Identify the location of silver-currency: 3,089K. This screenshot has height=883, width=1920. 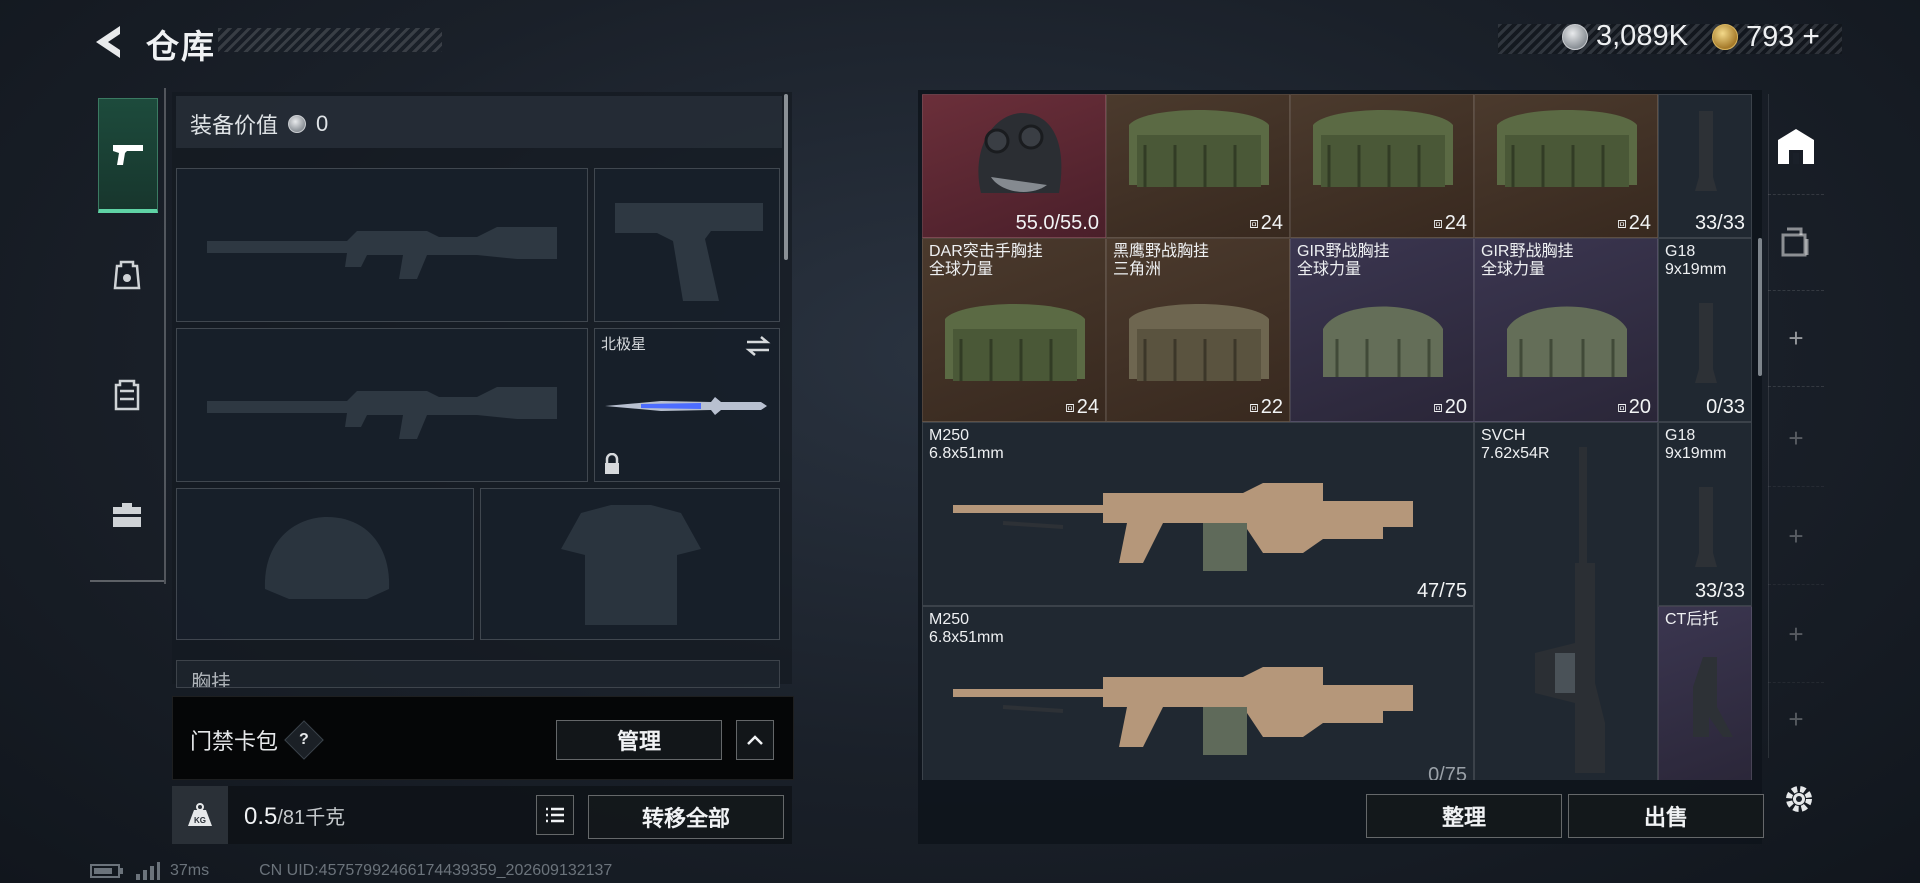
(1625, 36).